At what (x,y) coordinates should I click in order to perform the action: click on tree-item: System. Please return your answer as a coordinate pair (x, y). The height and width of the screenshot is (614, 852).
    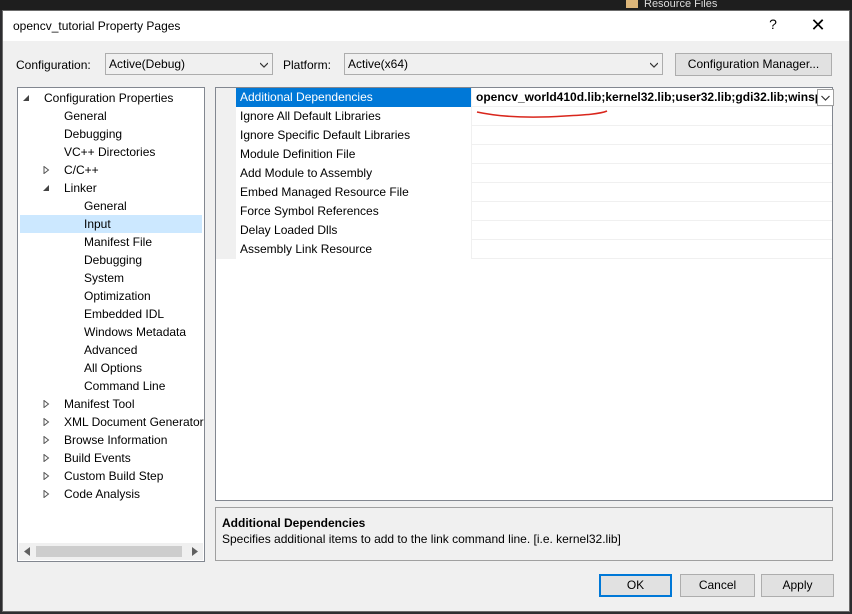
    Looking at the image, I should click on (111, 278).